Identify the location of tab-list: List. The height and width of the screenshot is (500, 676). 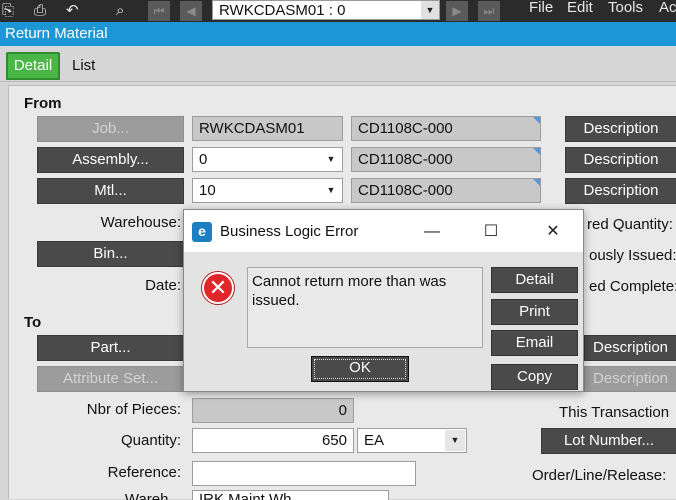
(83, 66).